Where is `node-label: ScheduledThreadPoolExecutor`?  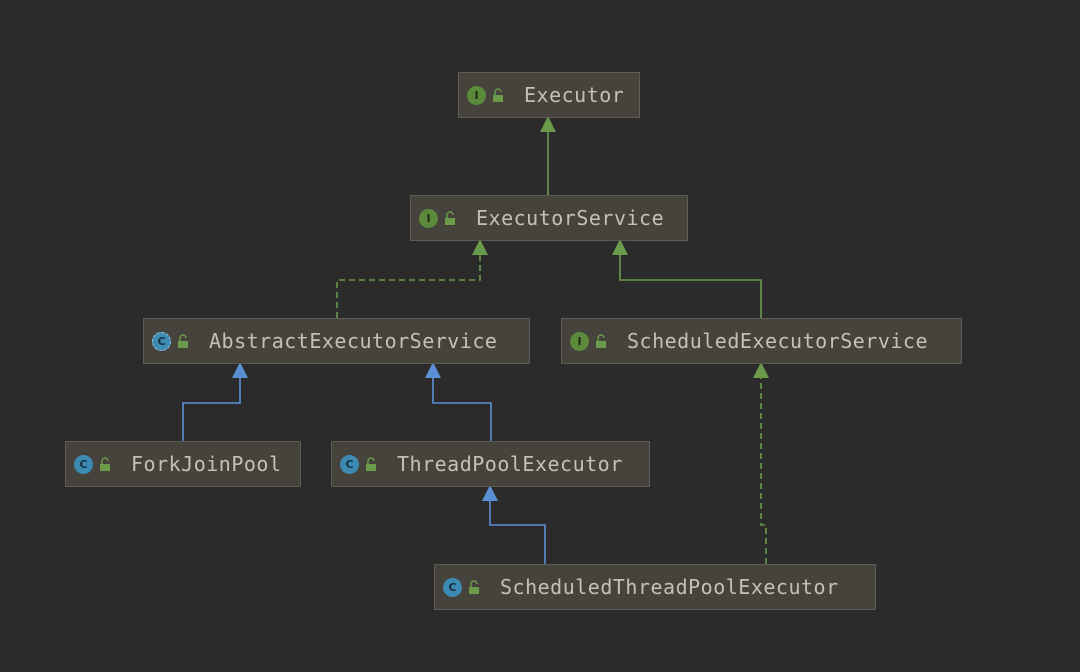
node-label: ScheduledThreadPoolExecutor is located at coordinates (669, 587).